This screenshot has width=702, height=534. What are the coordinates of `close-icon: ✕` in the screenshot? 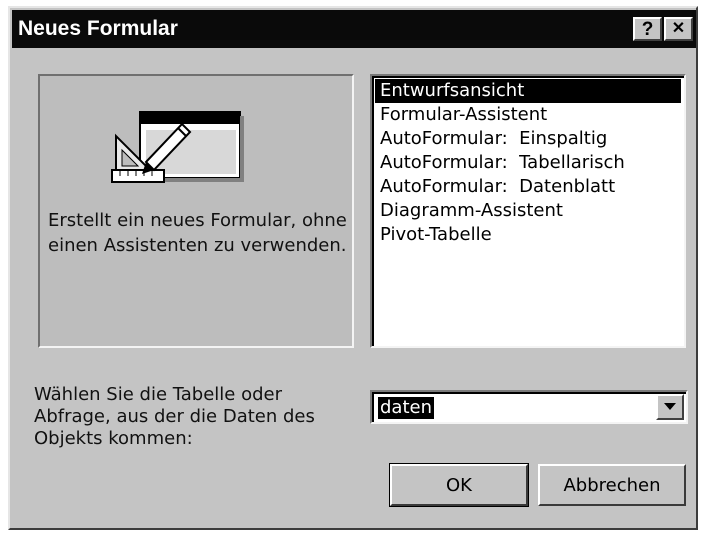 It's located at (678, 28).